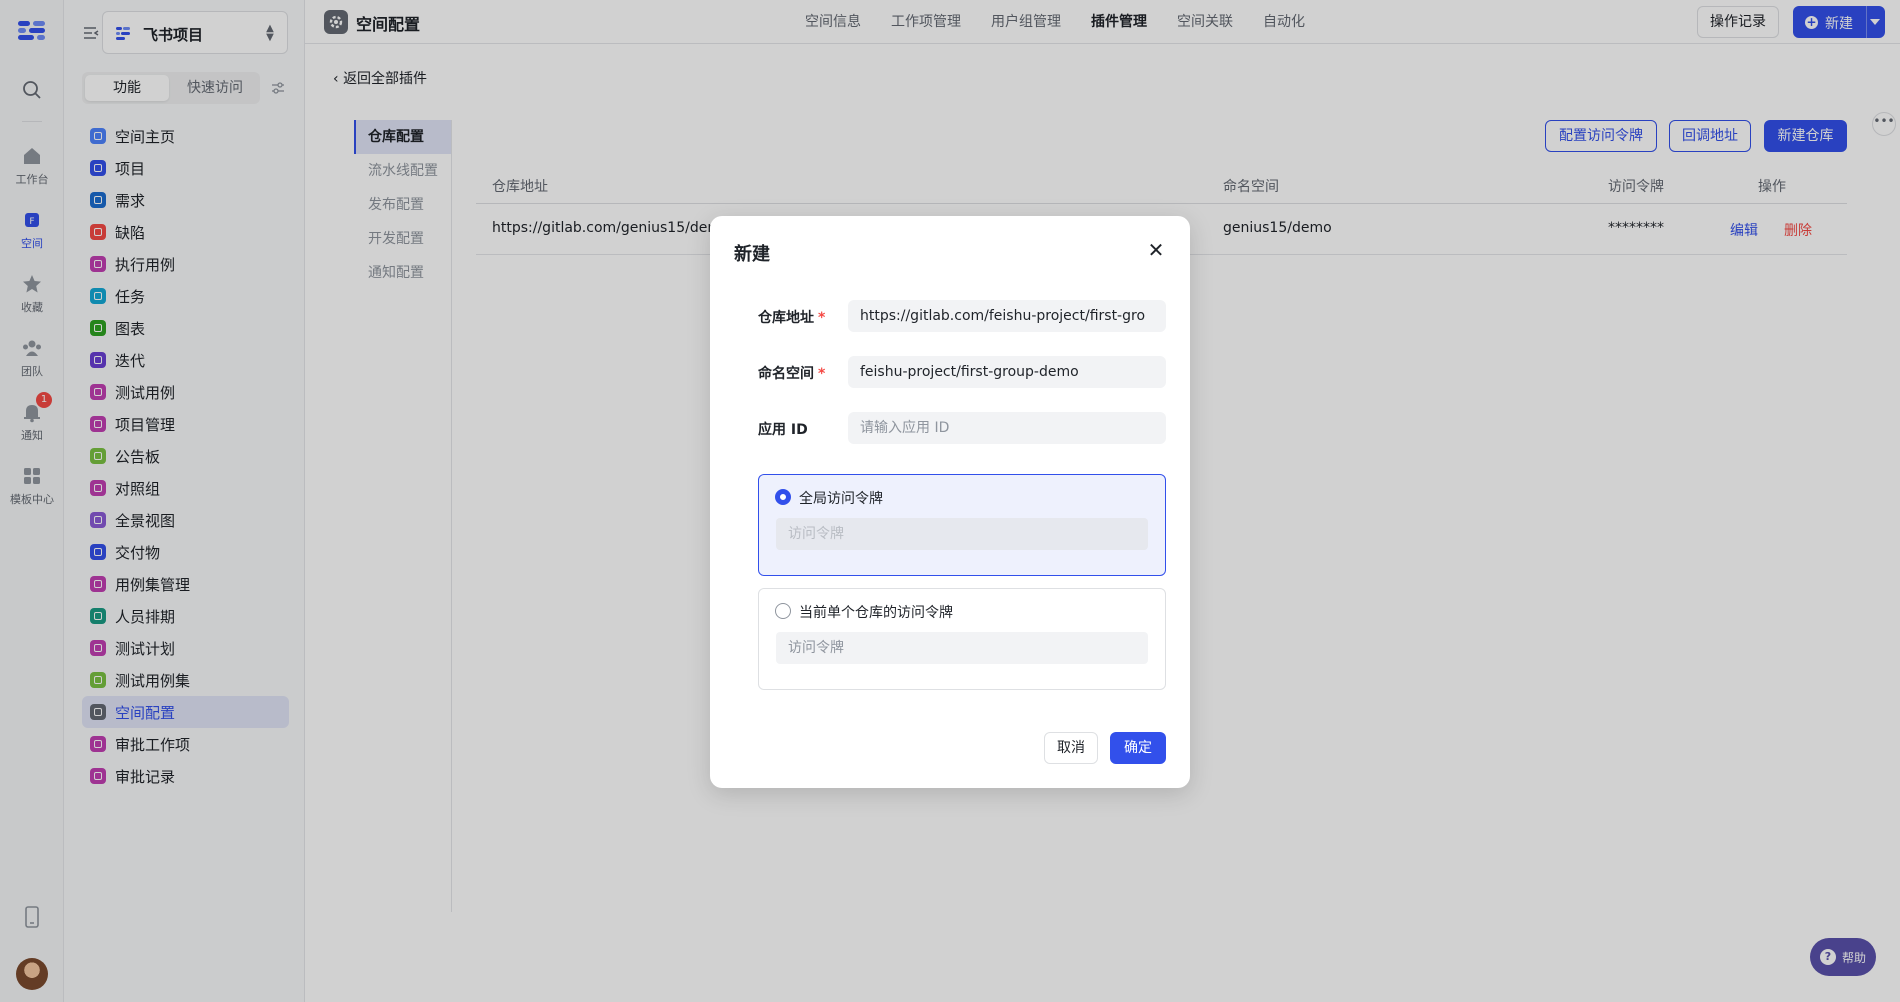 The height and width of the screenshot is (1002, 1900). Describe the element at coordinates (1138, 748) in the screenshot. I see `confirm-button: 确定` at that location.